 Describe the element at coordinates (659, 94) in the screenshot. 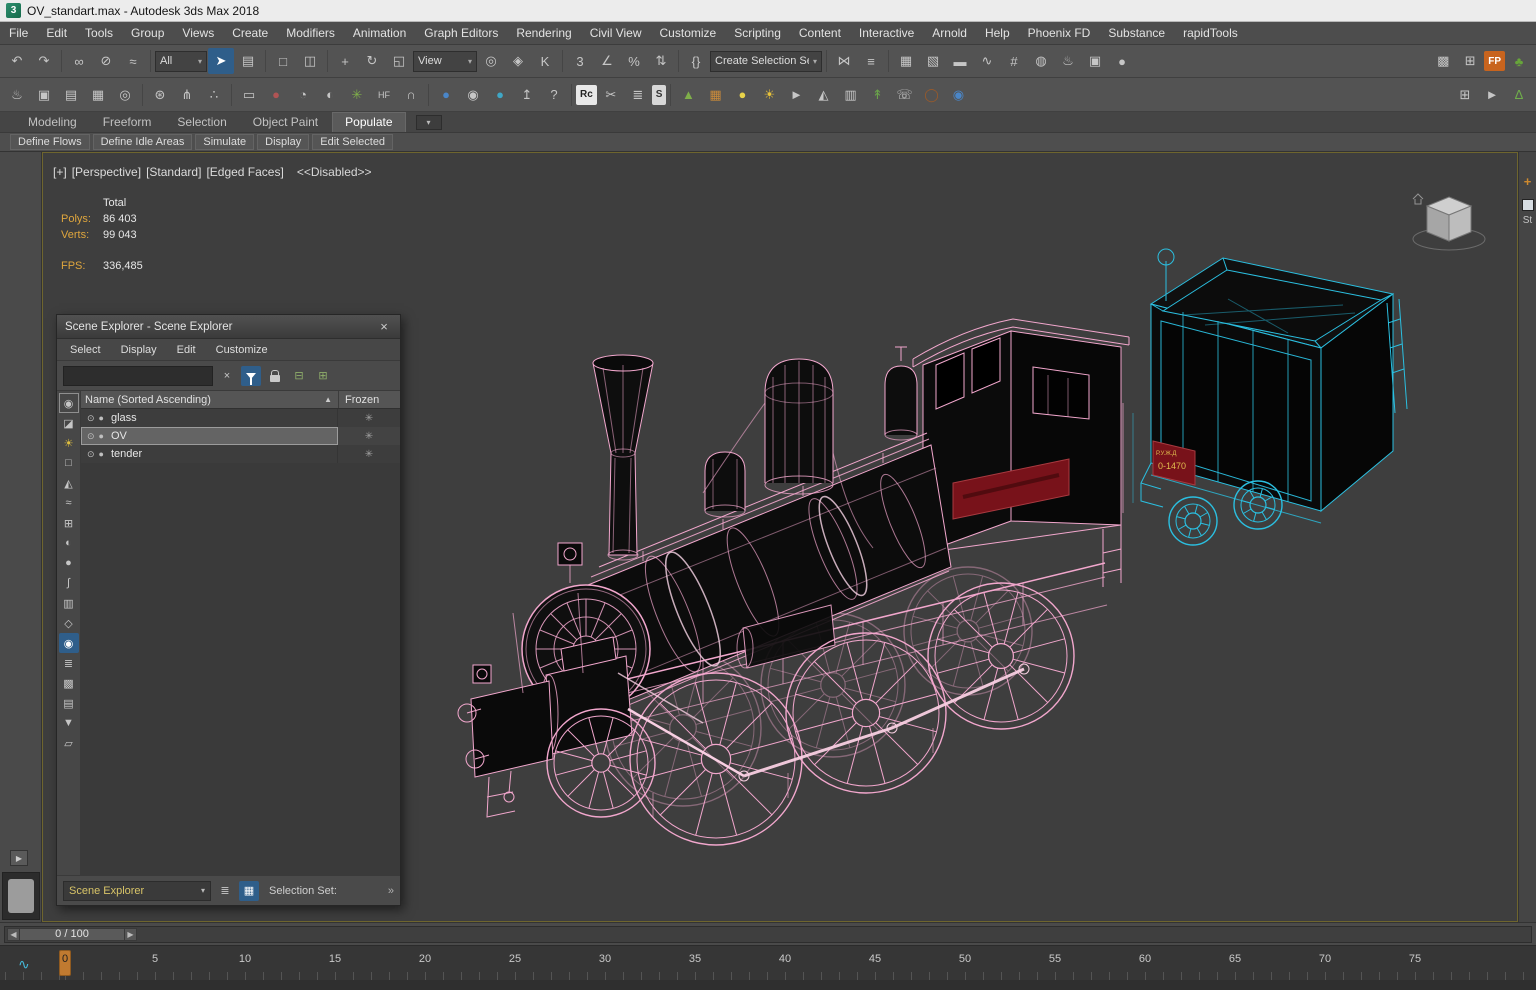

I see `s-sheet-badge: S` at that location.